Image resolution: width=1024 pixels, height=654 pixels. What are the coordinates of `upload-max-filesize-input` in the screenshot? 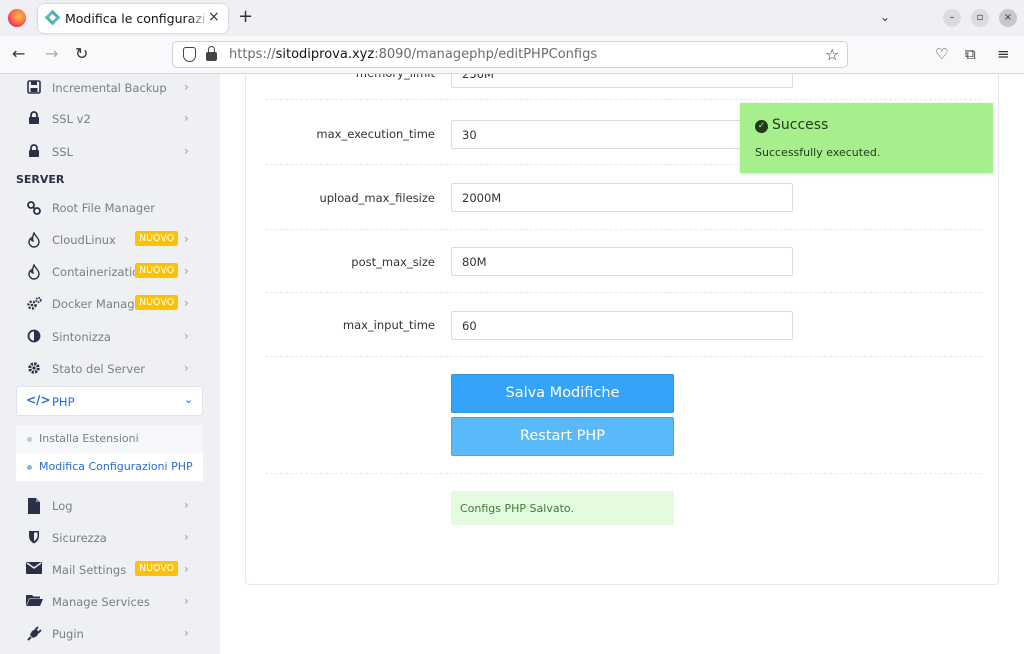 It's located at (622, 197).